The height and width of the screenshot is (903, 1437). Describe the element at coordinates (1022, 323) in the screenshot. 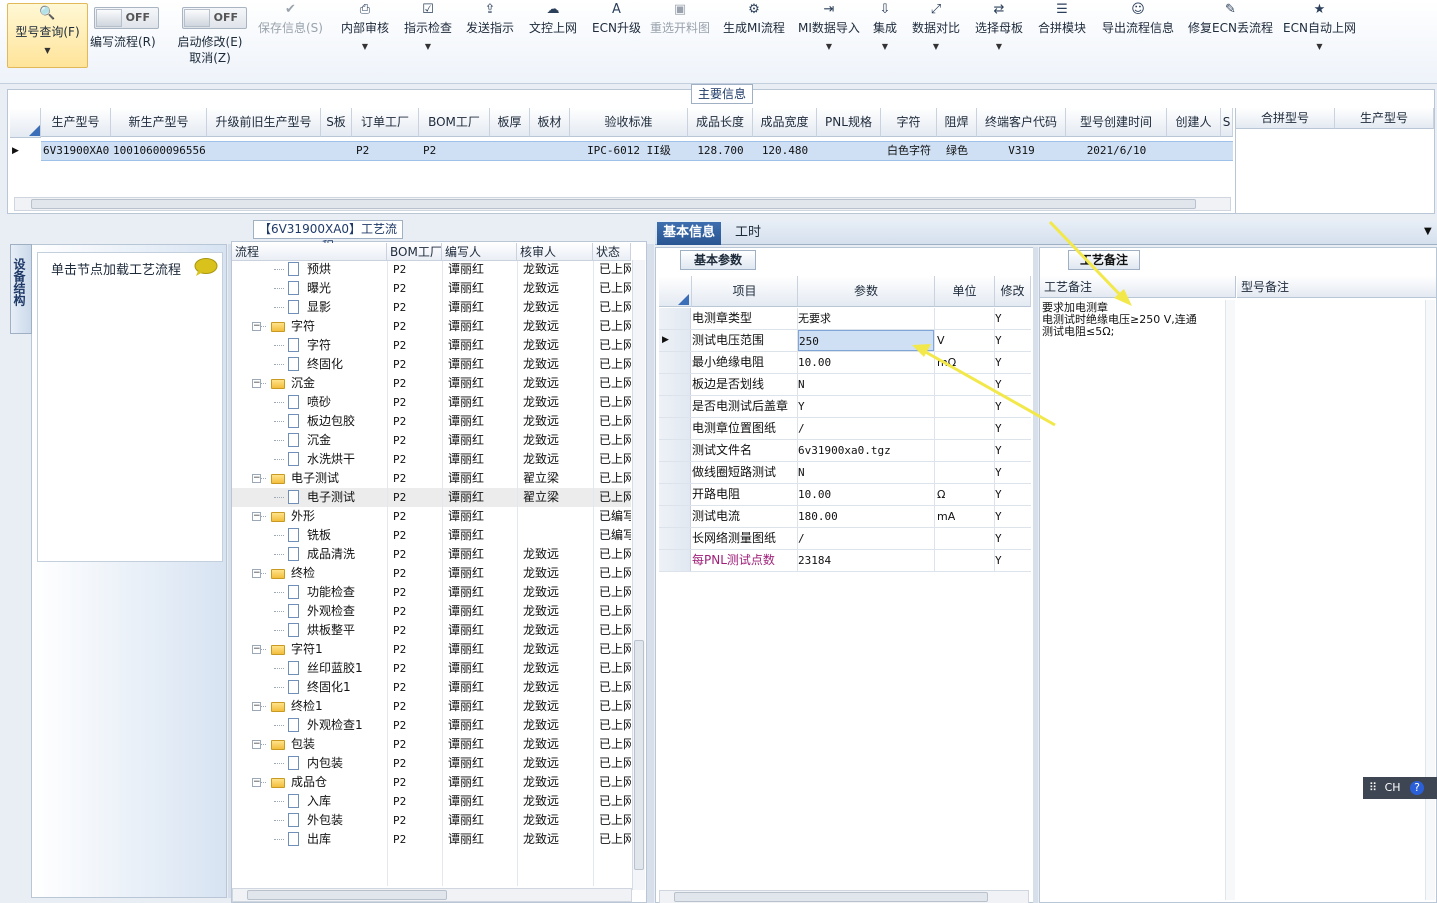

I see `annotation-arrows` at that location.